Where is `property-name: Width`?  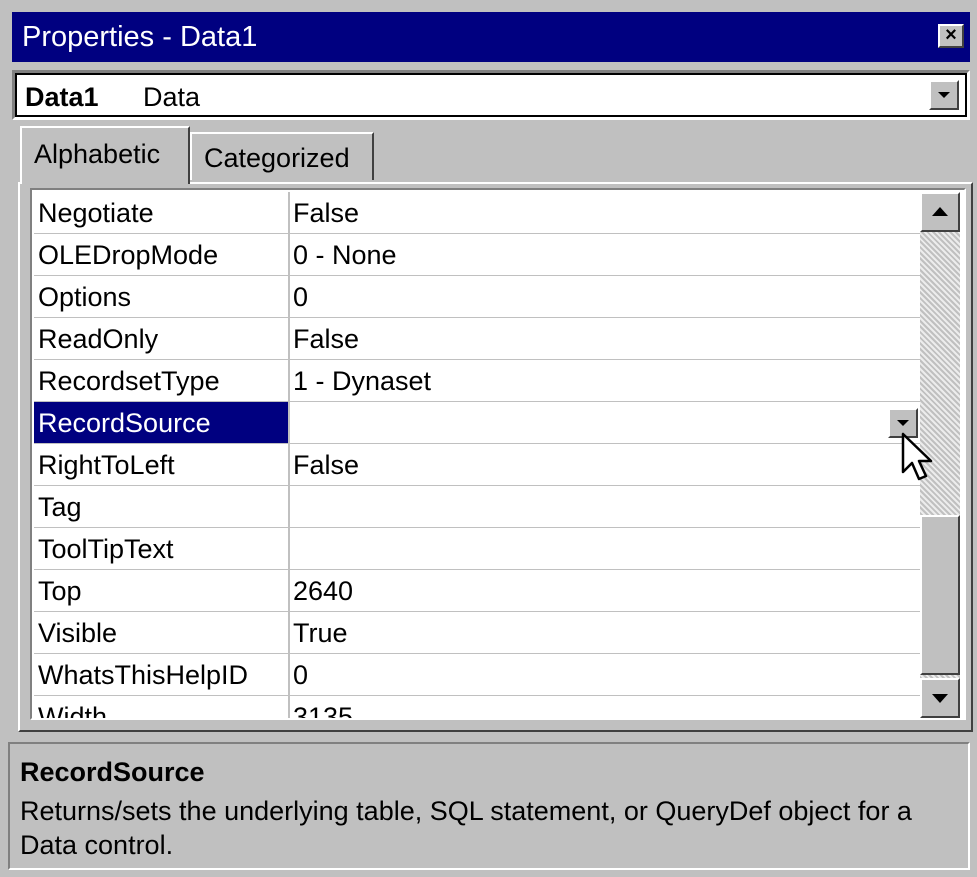
property-name: Width is located at coordinates (162, 709).